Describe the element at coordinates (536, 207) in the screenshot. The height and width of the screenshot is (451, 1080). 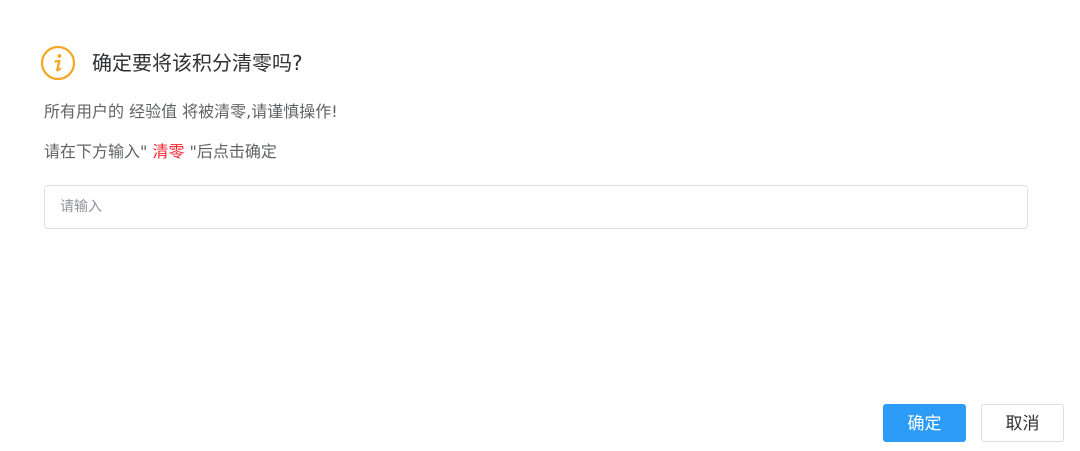
I see `confirmation-input` at that location.